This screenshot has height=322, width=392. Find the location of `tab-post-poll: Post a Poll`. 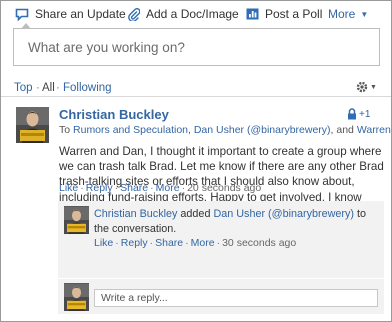

tab-post-poll: Post a Poll is located at coordinates (284, 14).